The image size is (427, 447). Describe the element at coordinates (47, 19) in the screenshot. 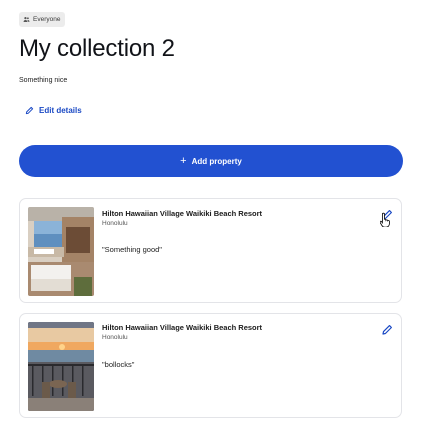

I see `badge-label: Everyone` at that location.